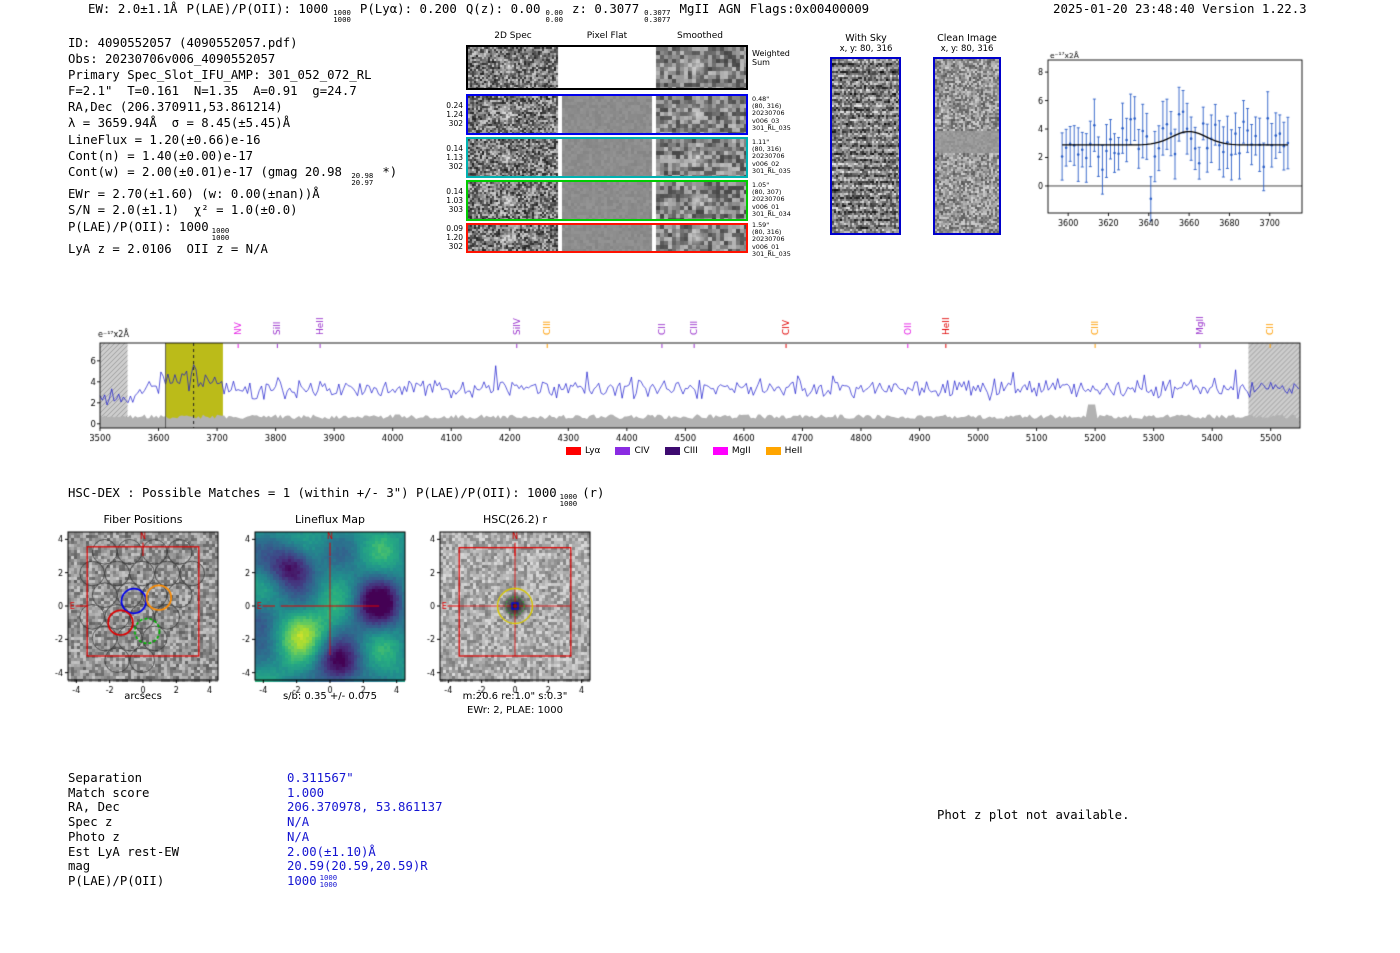 This screenshot has height=953, width=1400. Describe the element at coordinates (94, 807) in the screenshot. I see `ra-dec-label: RA, Dec` at that location.